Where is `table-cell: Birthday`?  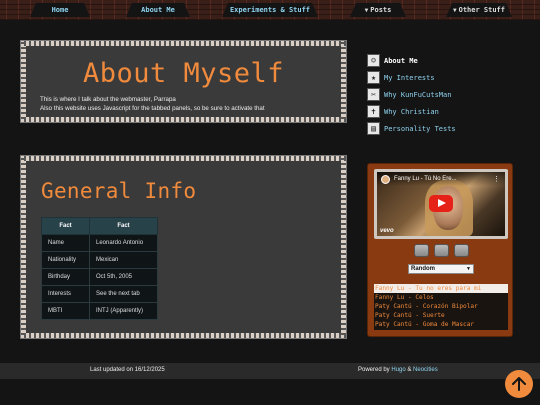 table-cell: Birthday is located at coordinates (65, 277).